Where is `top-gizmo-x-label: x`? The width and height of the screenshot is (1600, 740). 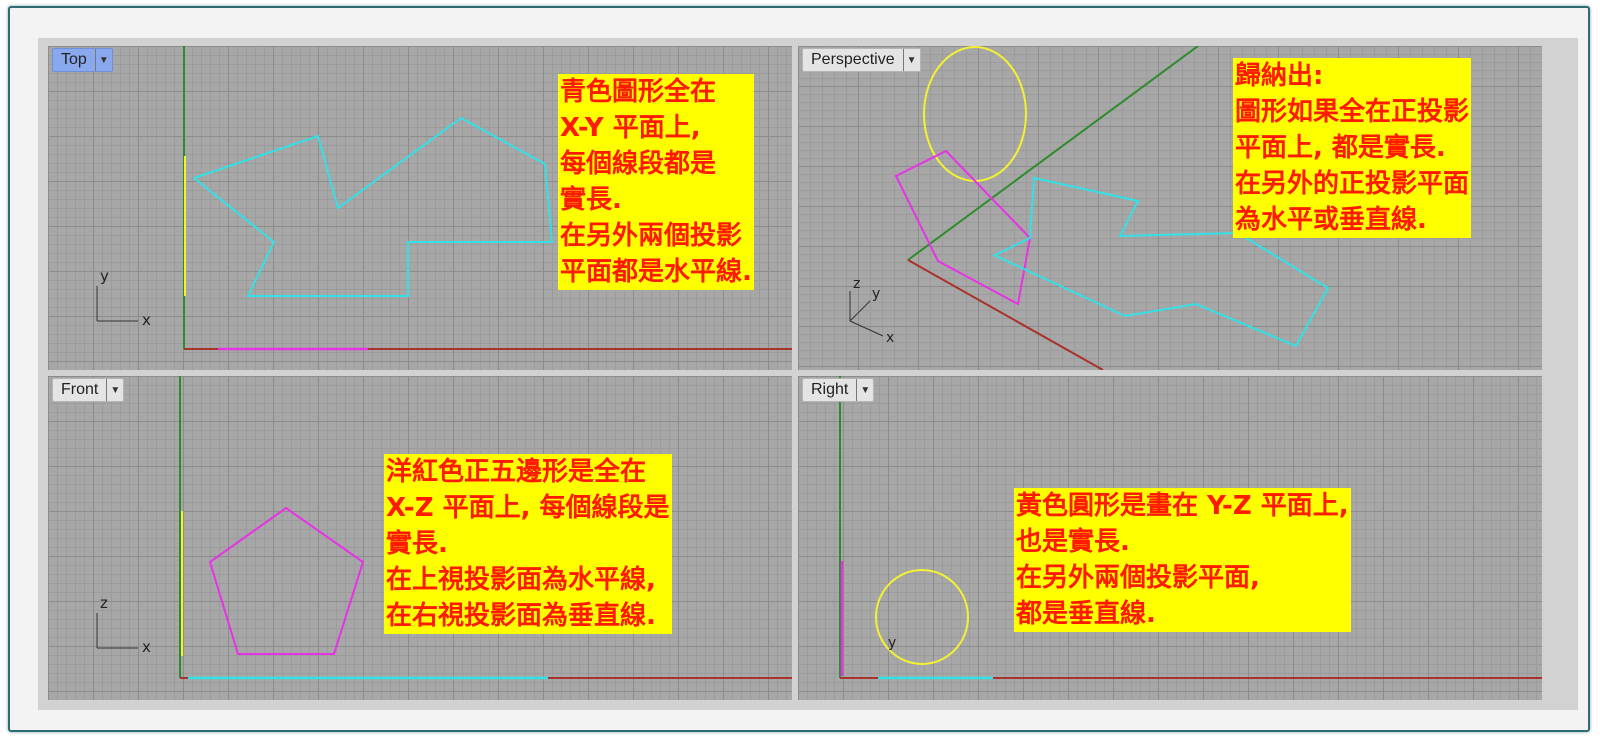 top-gizmo-x-label: x is located at coordinates (146, 320).